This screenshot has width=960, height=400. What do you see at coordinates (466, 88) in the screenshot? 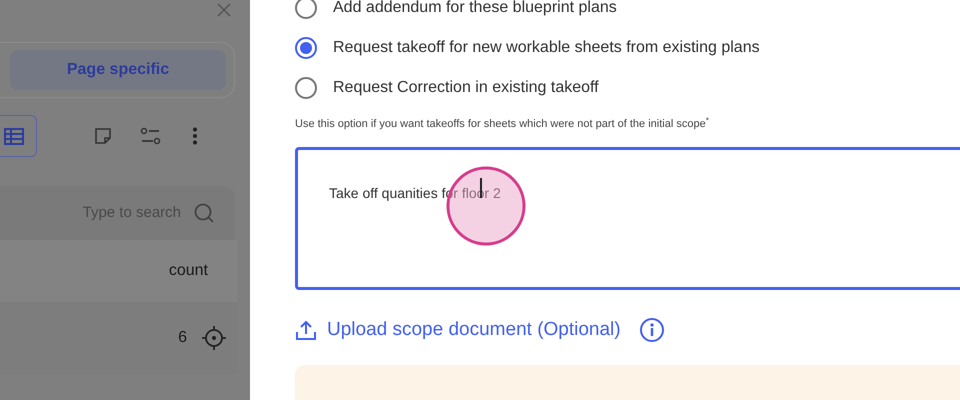
I see `option-label: Request Correction in existing takeoff` at bounding box center [466, 88].